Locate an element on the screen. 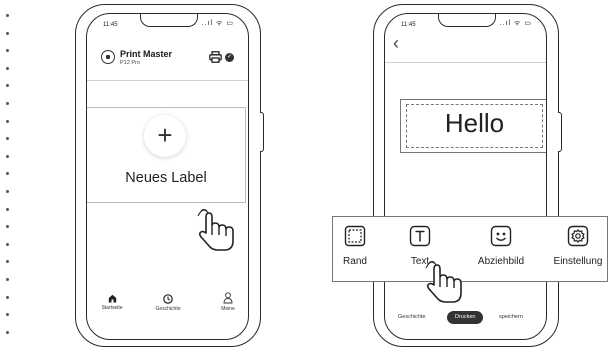 The height and width of the screenshot is (348, 608). save-button: speichern is located at coordinates (511, 317).